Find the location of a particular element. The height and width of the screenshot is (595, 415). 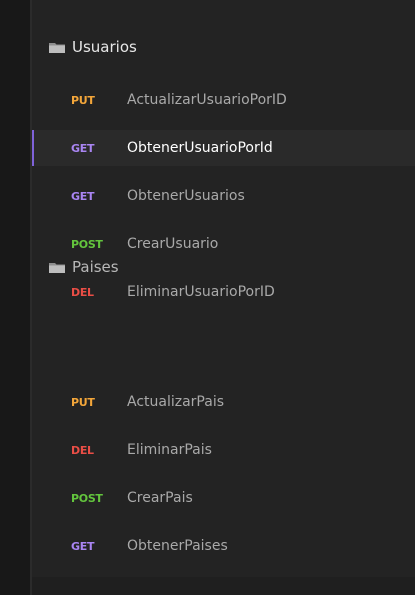

request-label: ObtenerPaises is located at coordinates (177, 546).